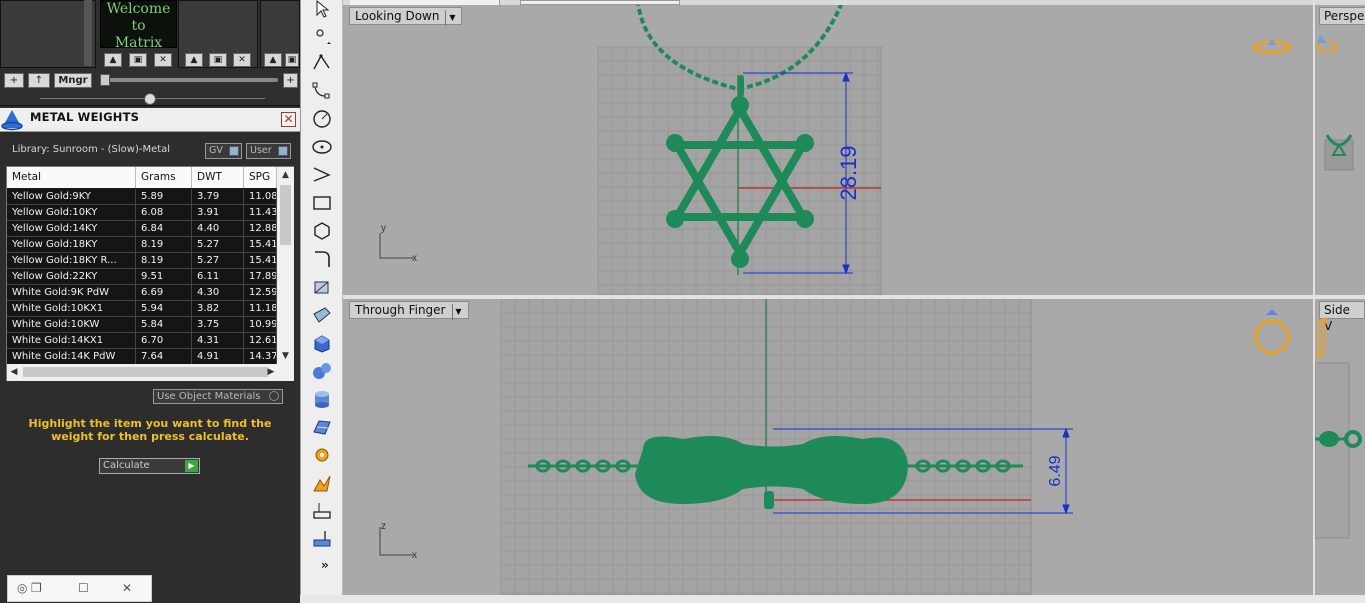 Image resolution: width=1365 pixels, height=603 pixels. I want to click on measure-icon, so click(322, 539).